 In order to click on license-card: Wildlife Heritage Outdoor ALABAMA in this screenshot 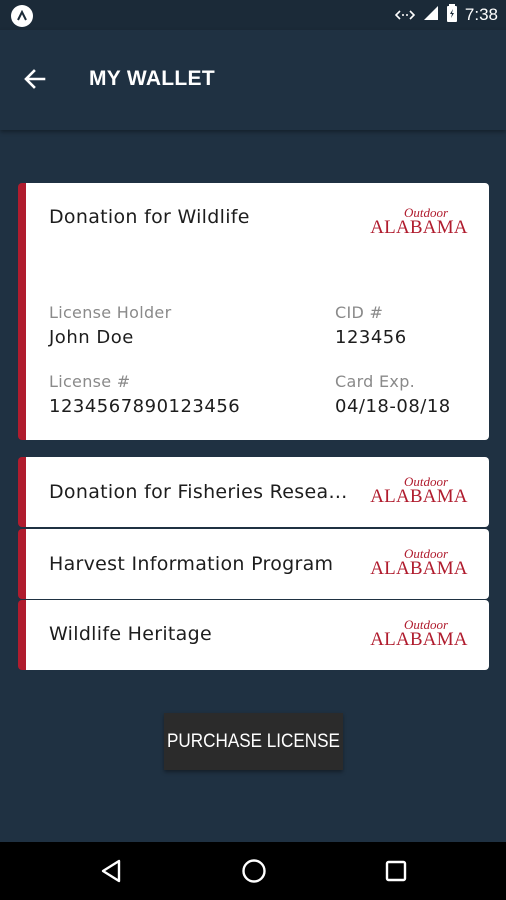, I will do `click(253, 635)`.